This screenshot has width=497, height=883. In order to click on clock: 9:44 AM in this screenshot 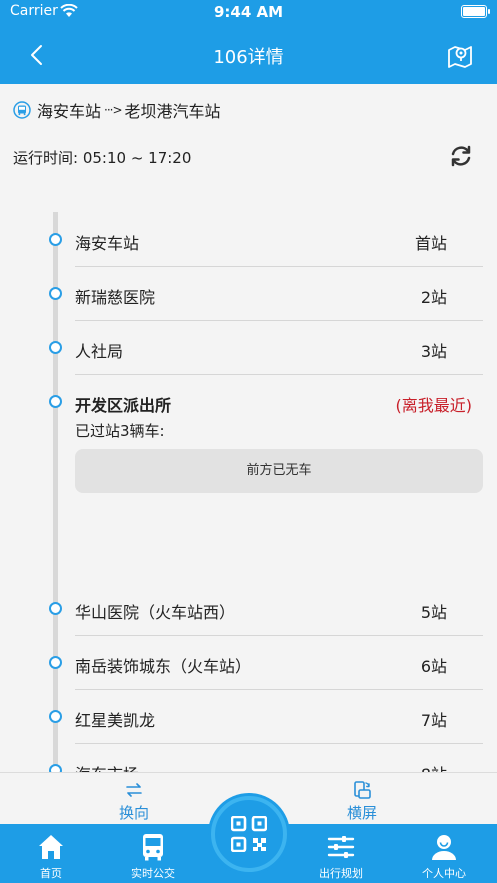, I will do `click(248, 12)`.